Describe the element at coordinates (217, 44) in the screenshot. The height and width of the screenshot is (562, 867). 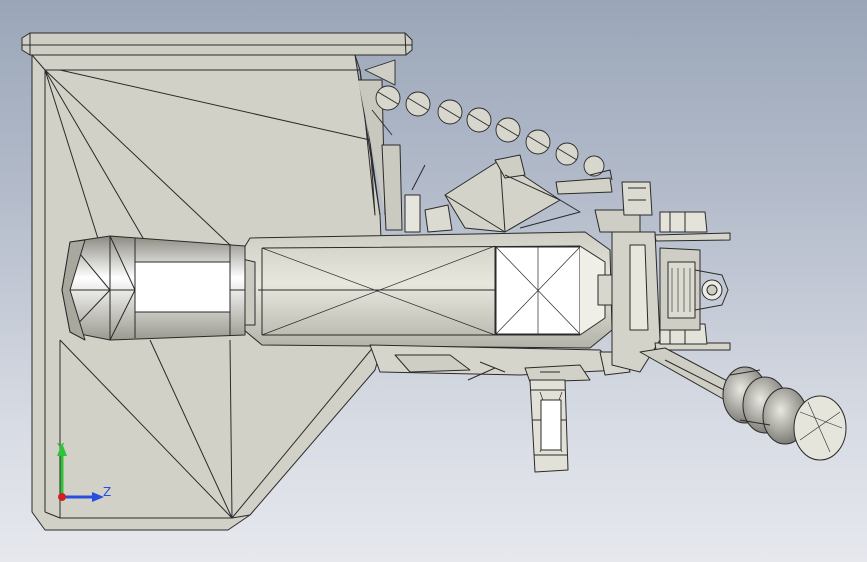
I see `top-flange` at that location.